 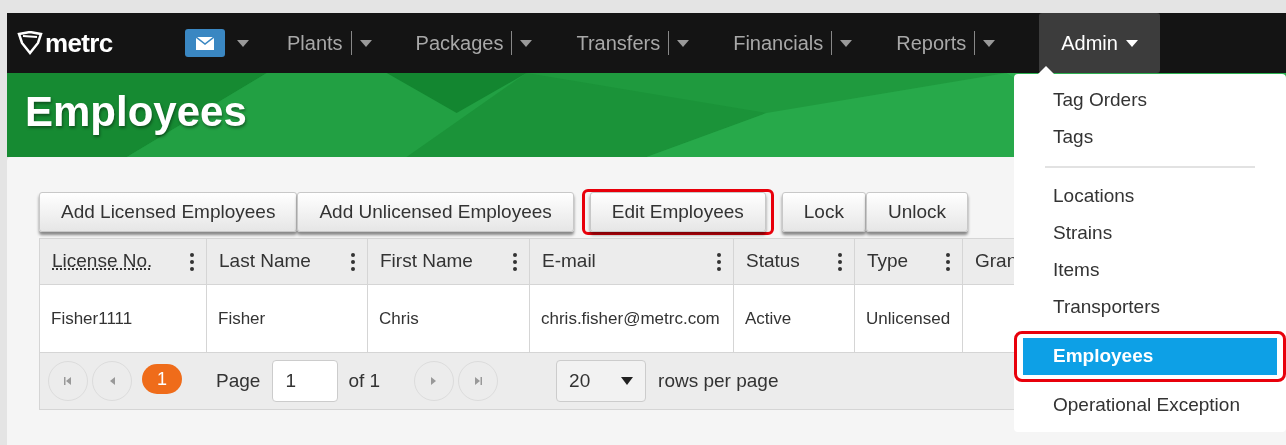 I want to click on toolbar-button: Add Licensed Employees, so click(x=168, y=212).